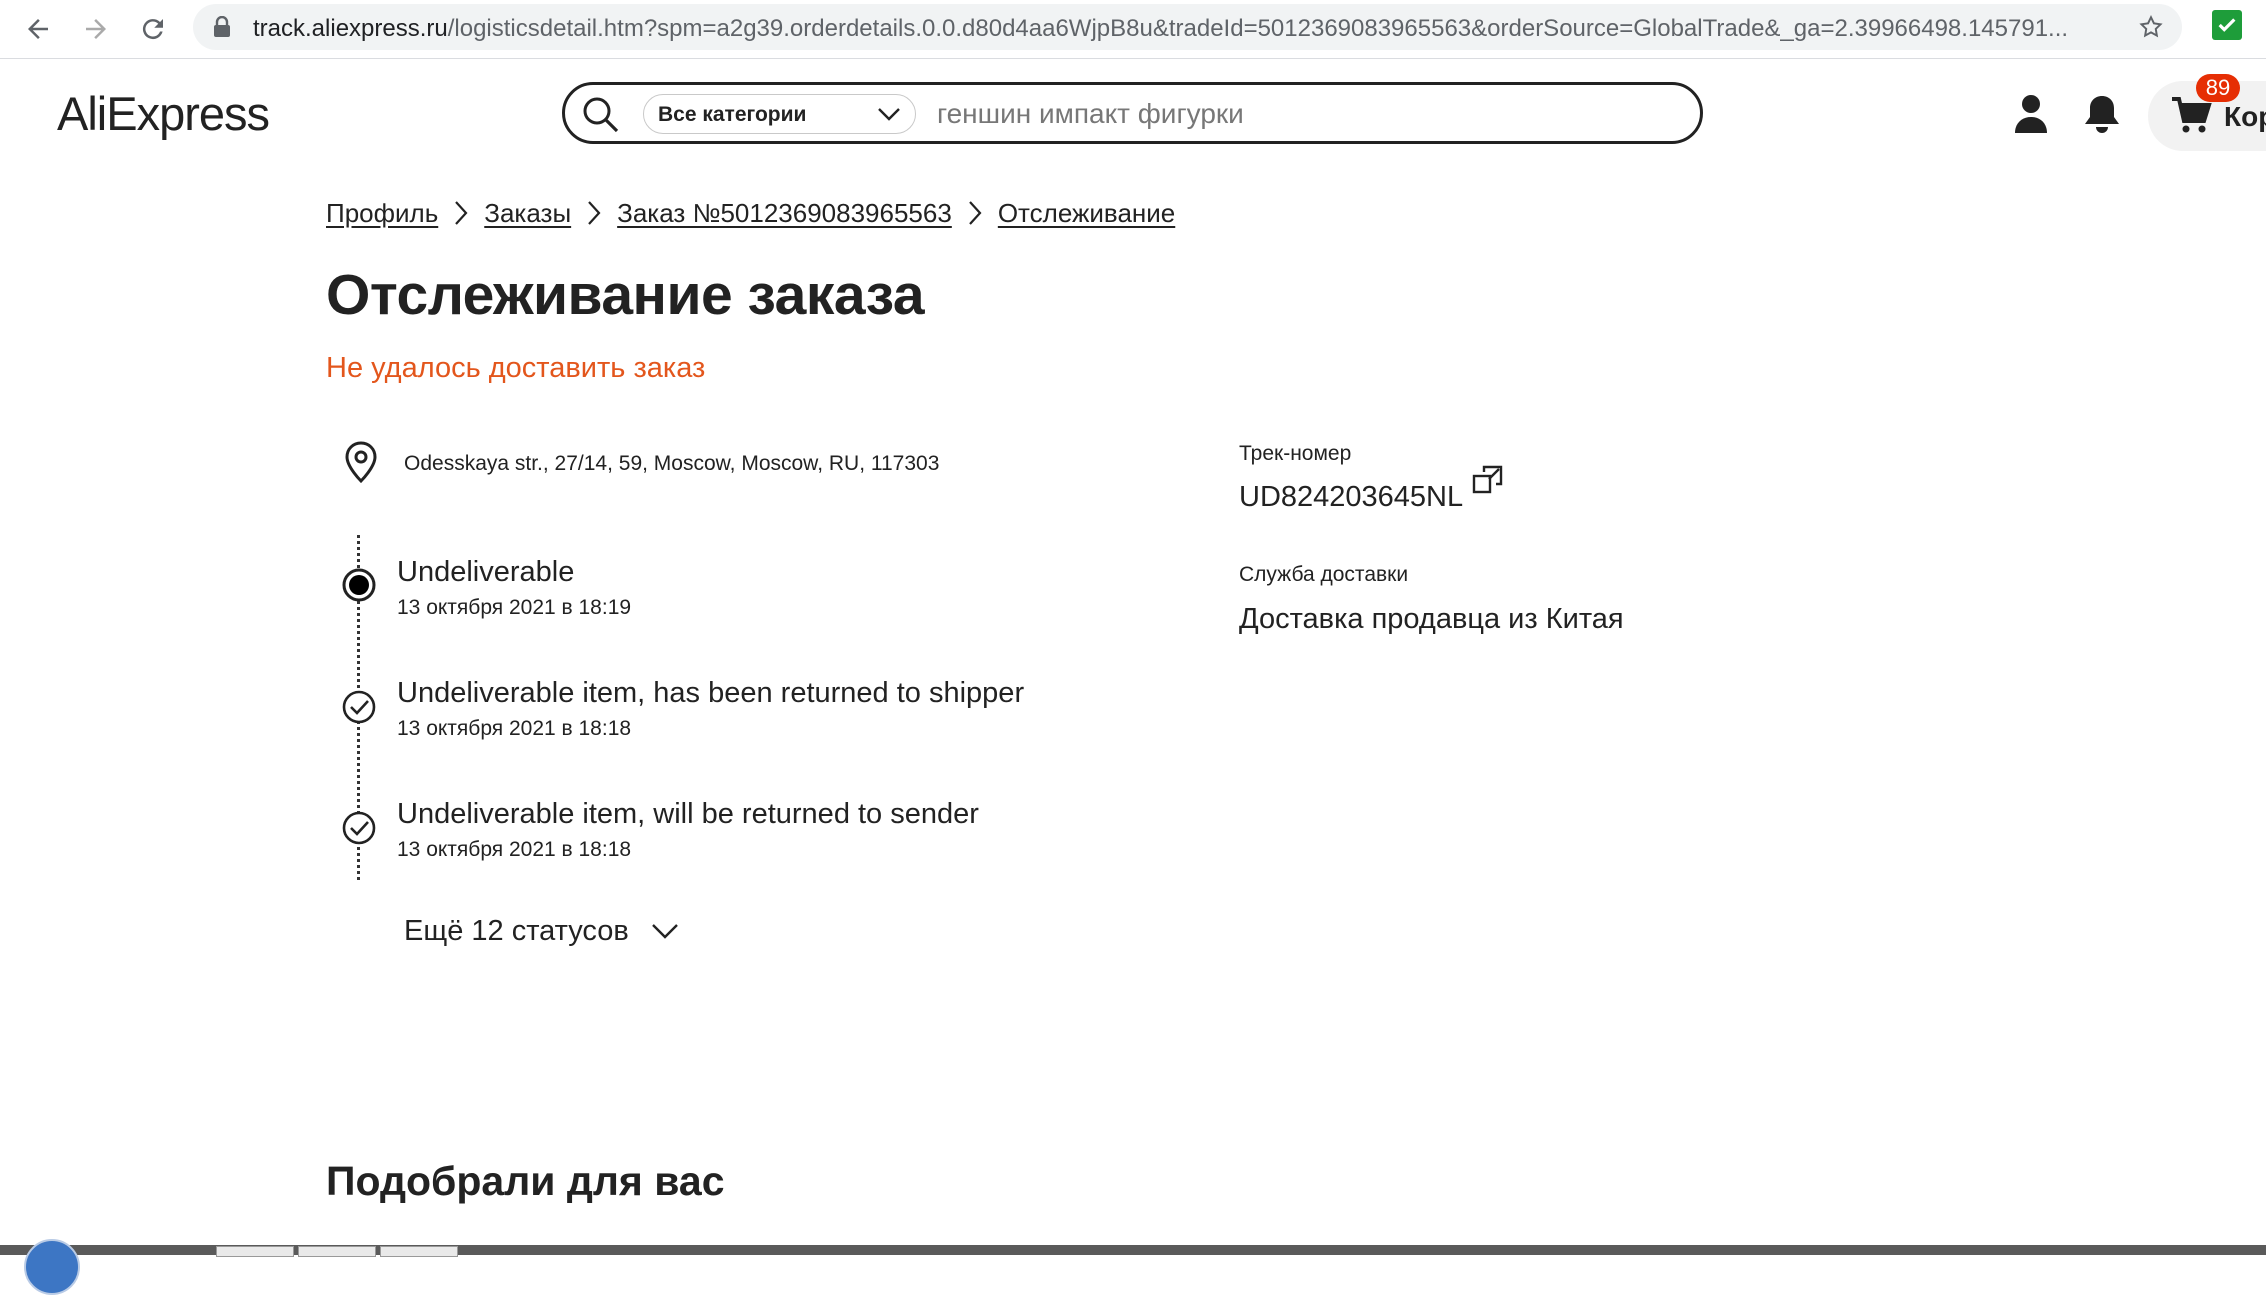 The height and width of the screenshot is (1295, 2266). Describe the element at coordinates (2191, 117) in the screenshot. I see `cart-icon` at that location.